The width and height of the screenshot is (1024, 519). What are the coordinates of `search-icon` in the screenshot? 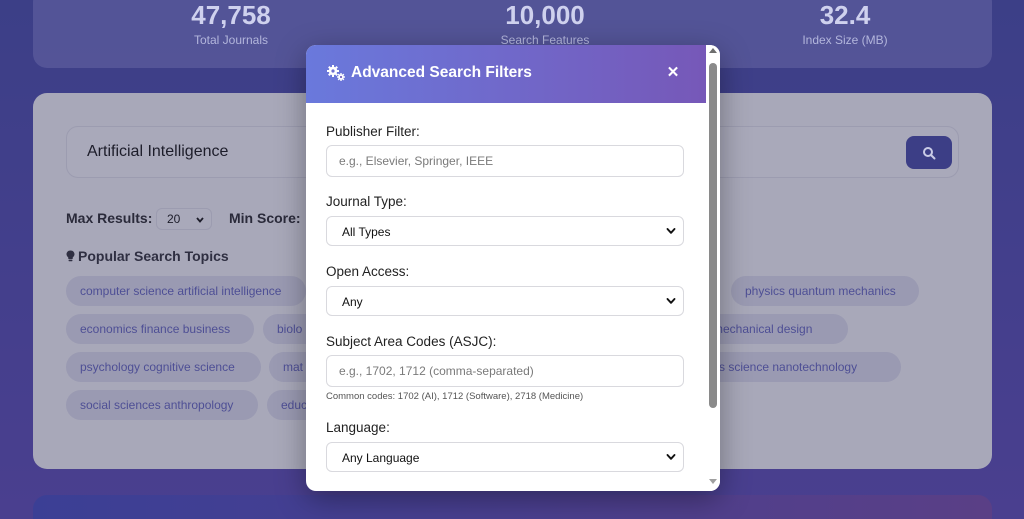 It's located at (929, 152).